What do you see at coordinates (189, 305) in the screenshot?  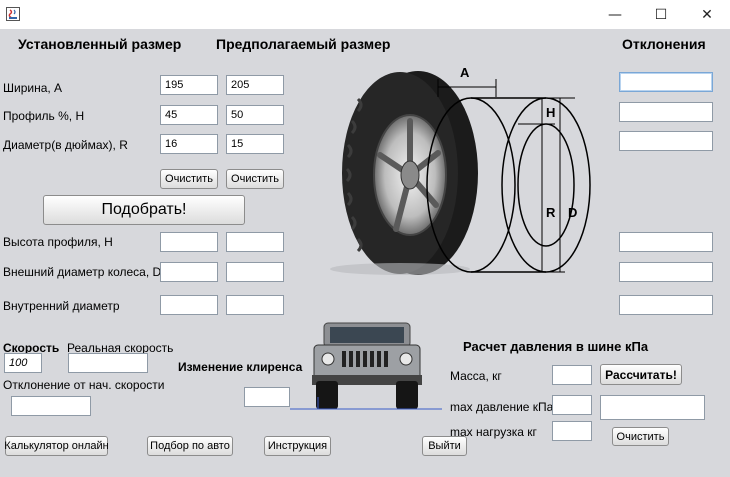 I see `installed-inner-diameter-field` at bounding box center [189, 305].